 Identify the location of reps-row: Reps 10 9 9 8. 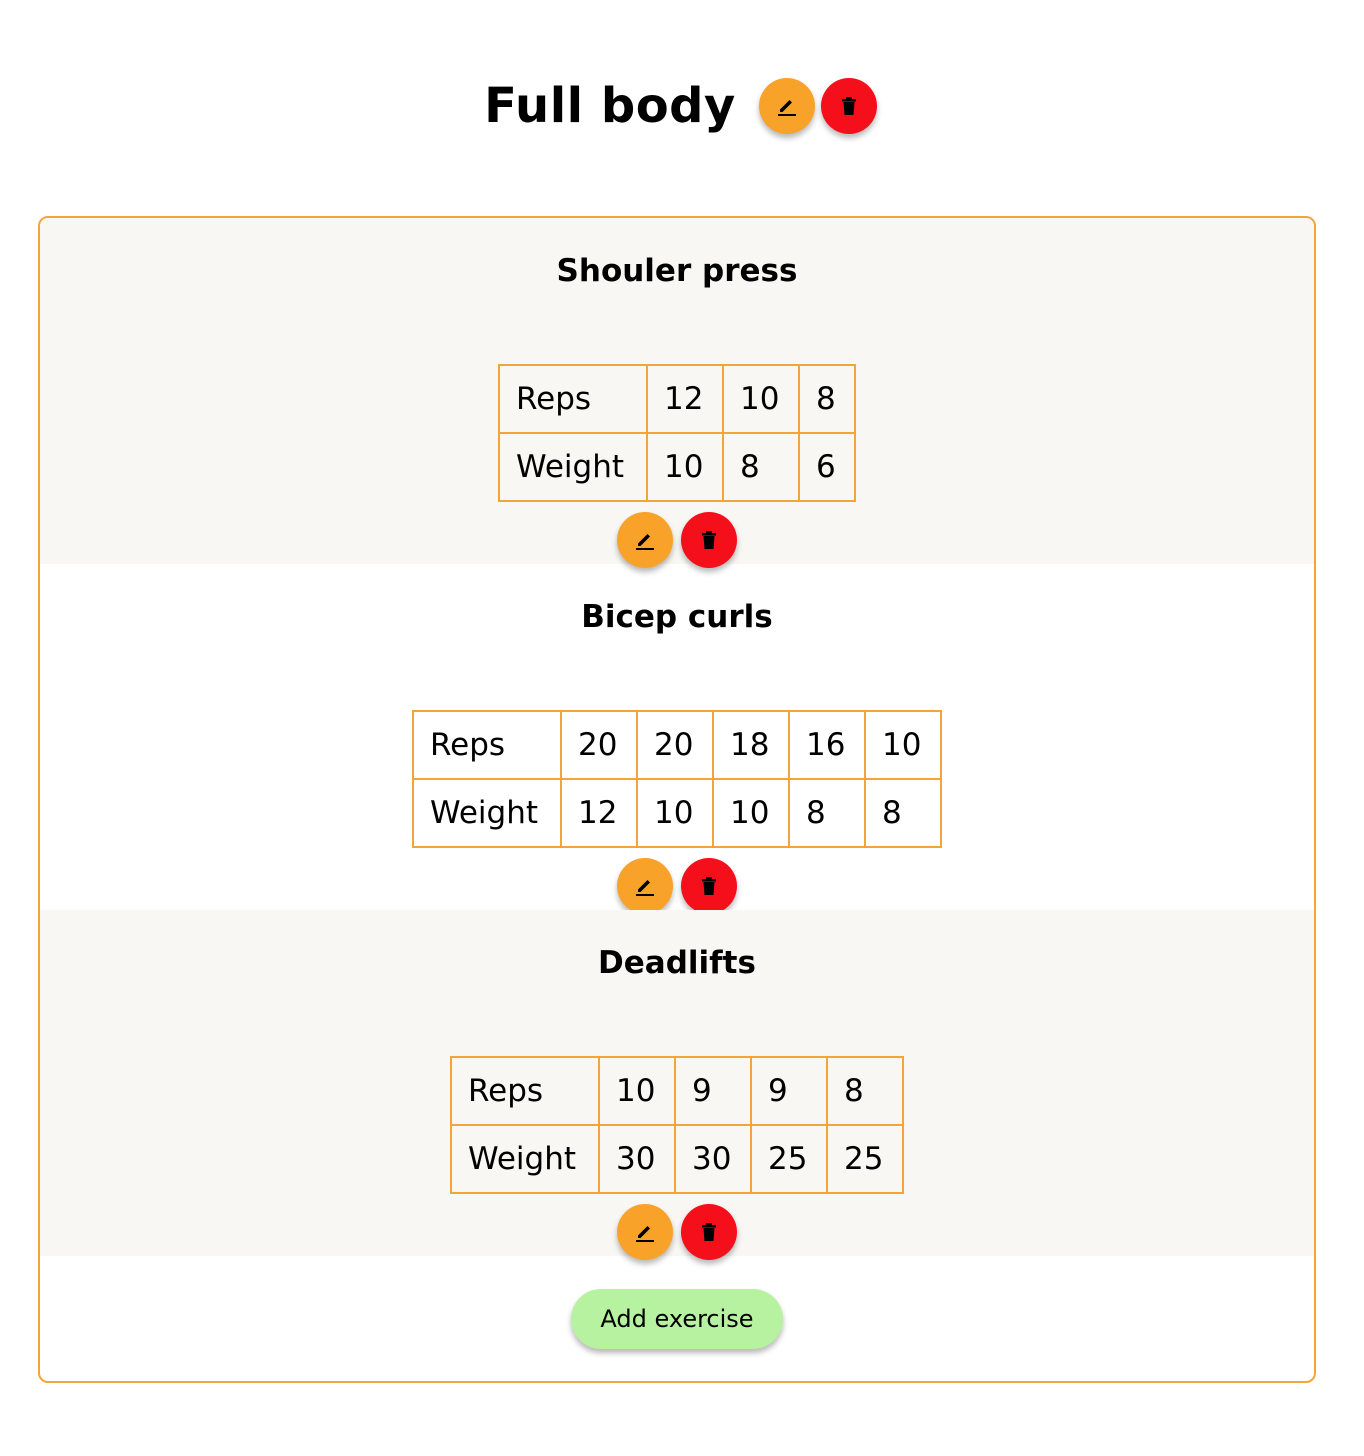
(677, 1091).